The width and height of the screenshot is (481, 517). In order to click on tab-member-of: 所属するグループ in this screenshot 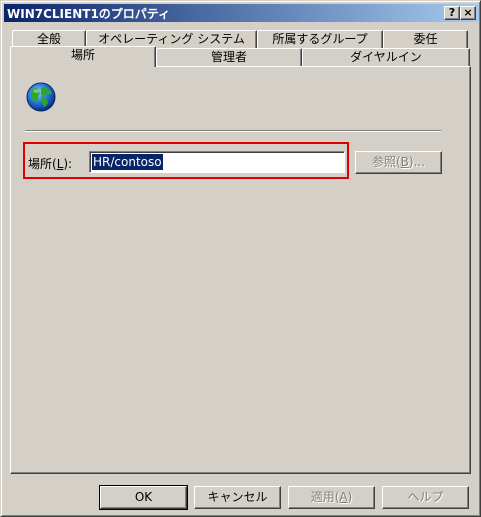, I will do `click(320, 39)`.